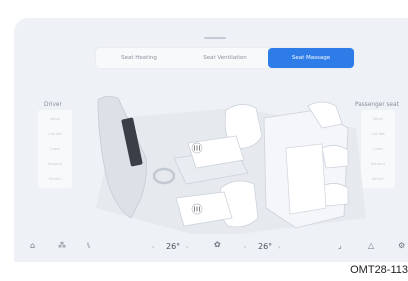 This screenshot has width=408, height=281. What do you see at coordinates (279, 247) in the screenshot?
I see `passenger-temp-up-arrow: ›` at bounding box center [279, 247].